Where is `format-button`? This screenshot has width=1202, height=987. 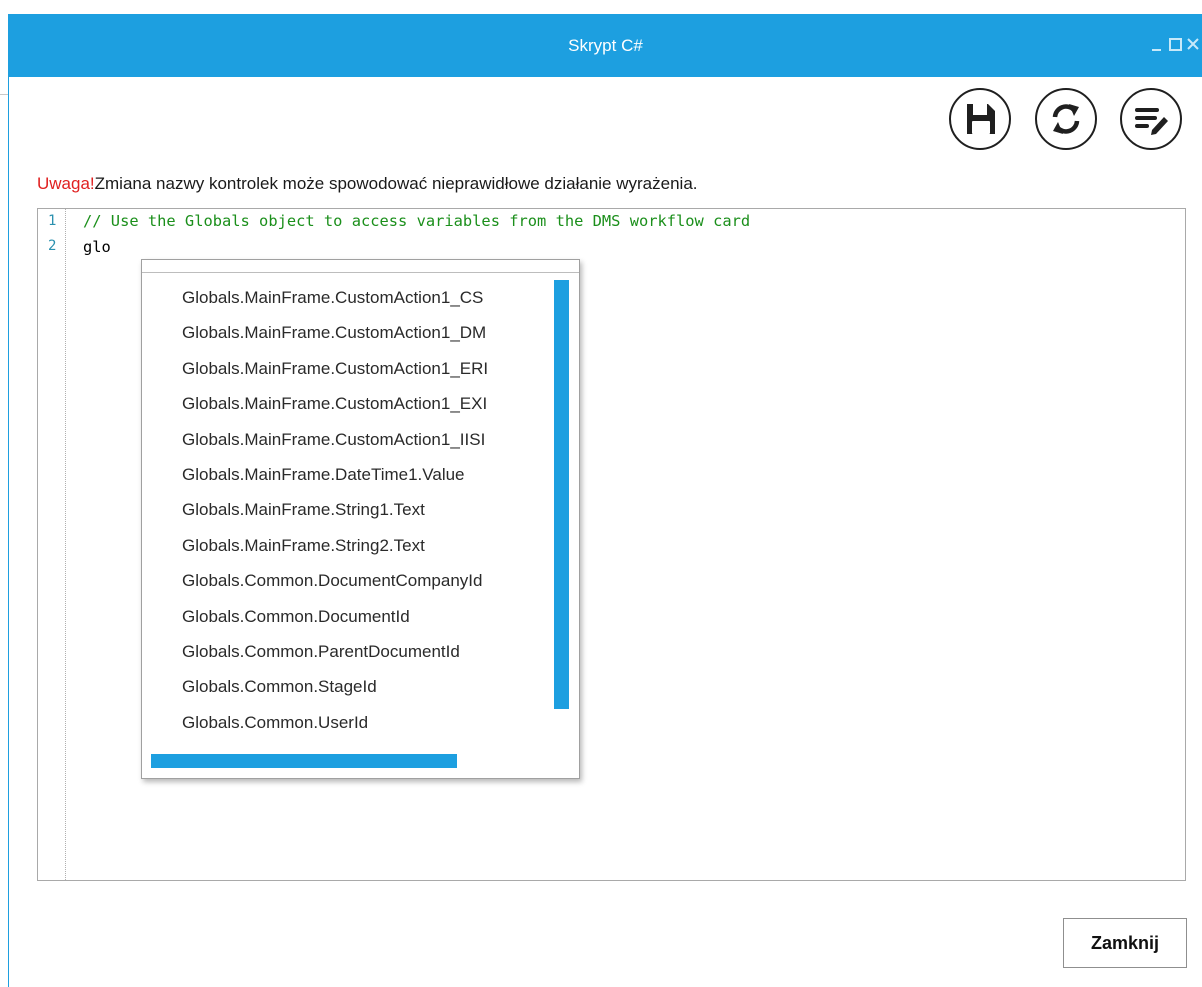
format-button is located at coordinates (1151, 119).